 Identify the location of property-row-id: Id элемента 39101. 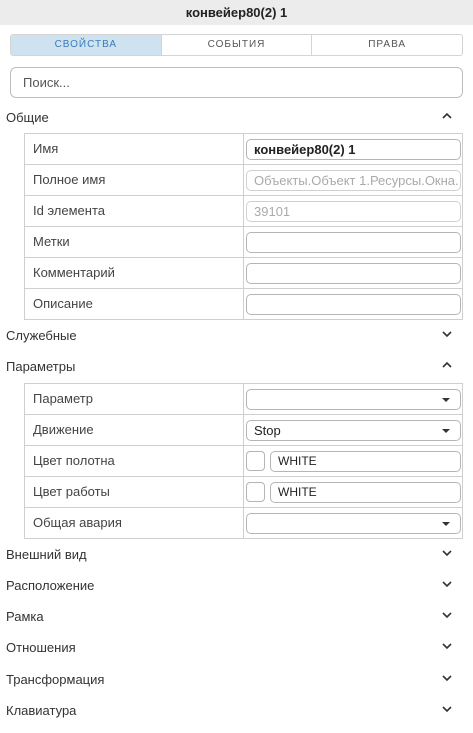
(243, 211).